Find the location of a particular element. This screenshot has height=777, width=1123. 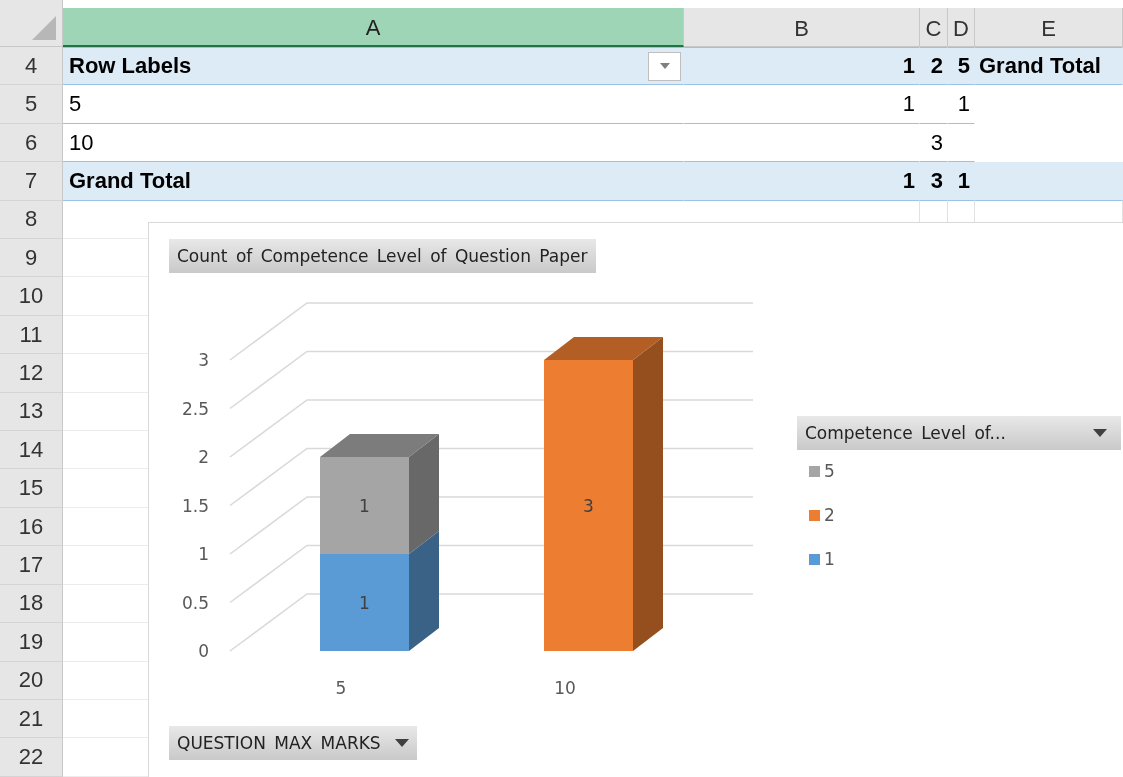

data-label: 3 is located at coordinates (588, 505).